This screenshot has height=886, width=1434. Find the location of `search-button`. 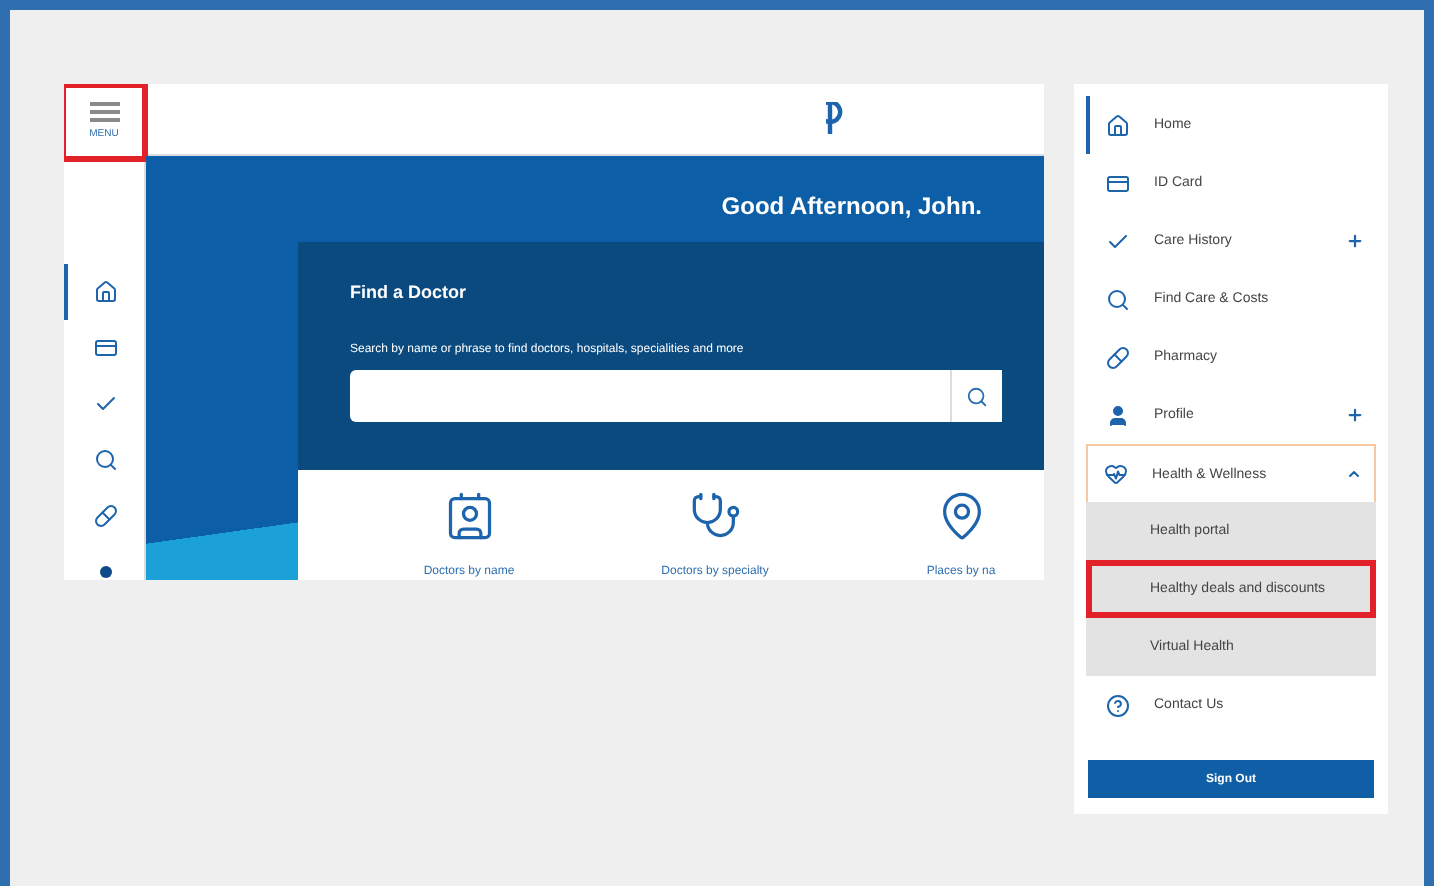

search-button is located at coordinates (976, 396).